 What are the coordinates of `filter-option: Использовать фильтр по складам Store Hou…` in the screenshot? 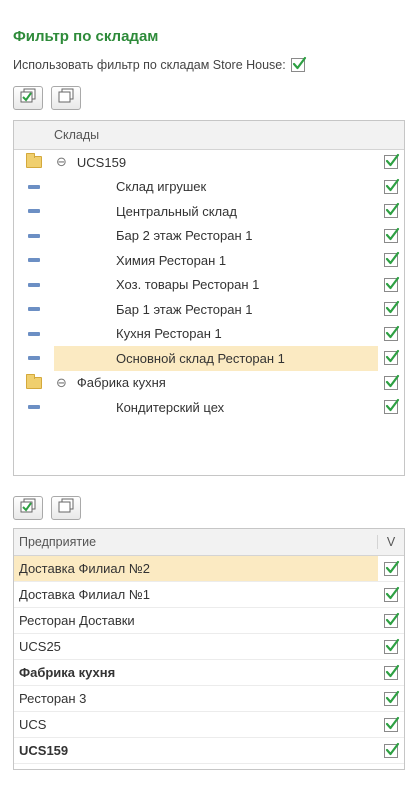 It's located at (159, 65).